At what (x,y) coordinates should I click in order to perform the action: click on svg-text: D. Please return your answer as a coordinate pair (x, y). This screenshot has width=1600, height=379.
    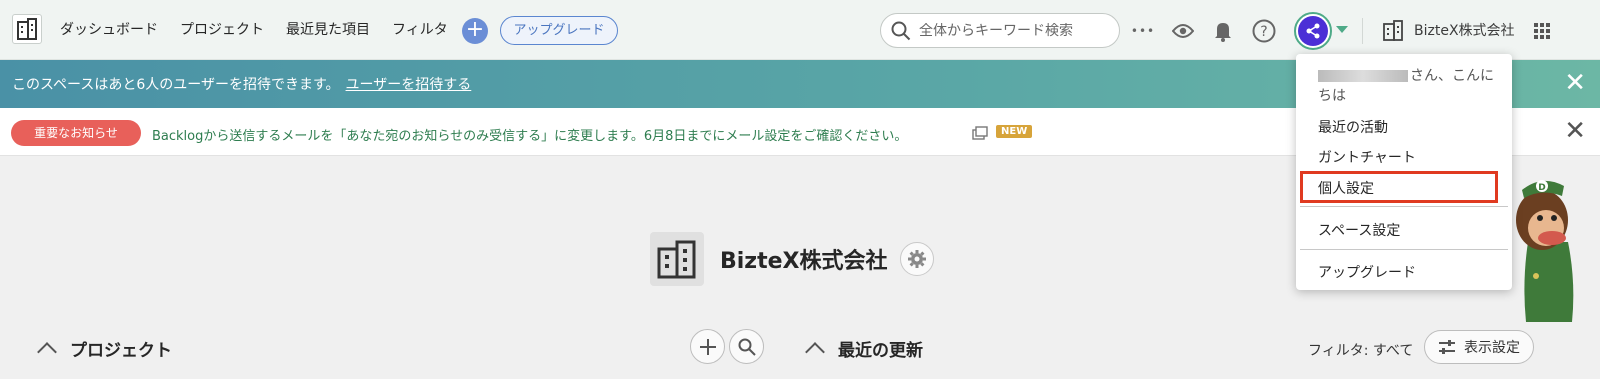
    Looking at the image, I should click on (1541, 188).